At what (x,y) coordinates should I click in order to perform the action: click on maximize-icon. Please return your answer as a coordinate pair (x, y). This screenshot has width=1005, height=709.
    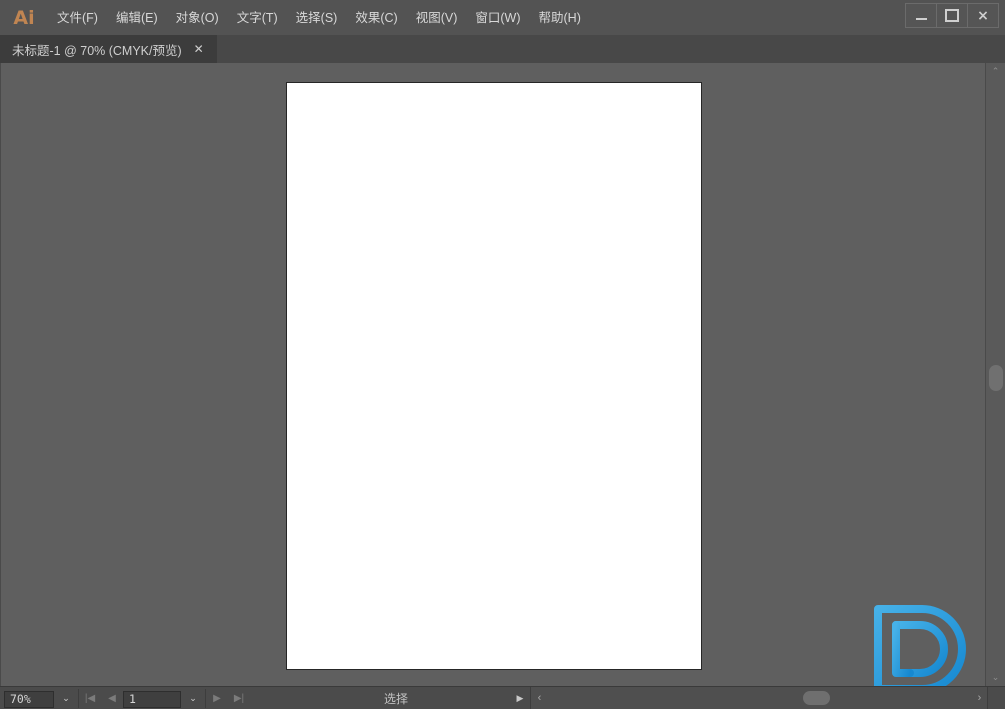
    Looking at the image, I should click on (952, 15).